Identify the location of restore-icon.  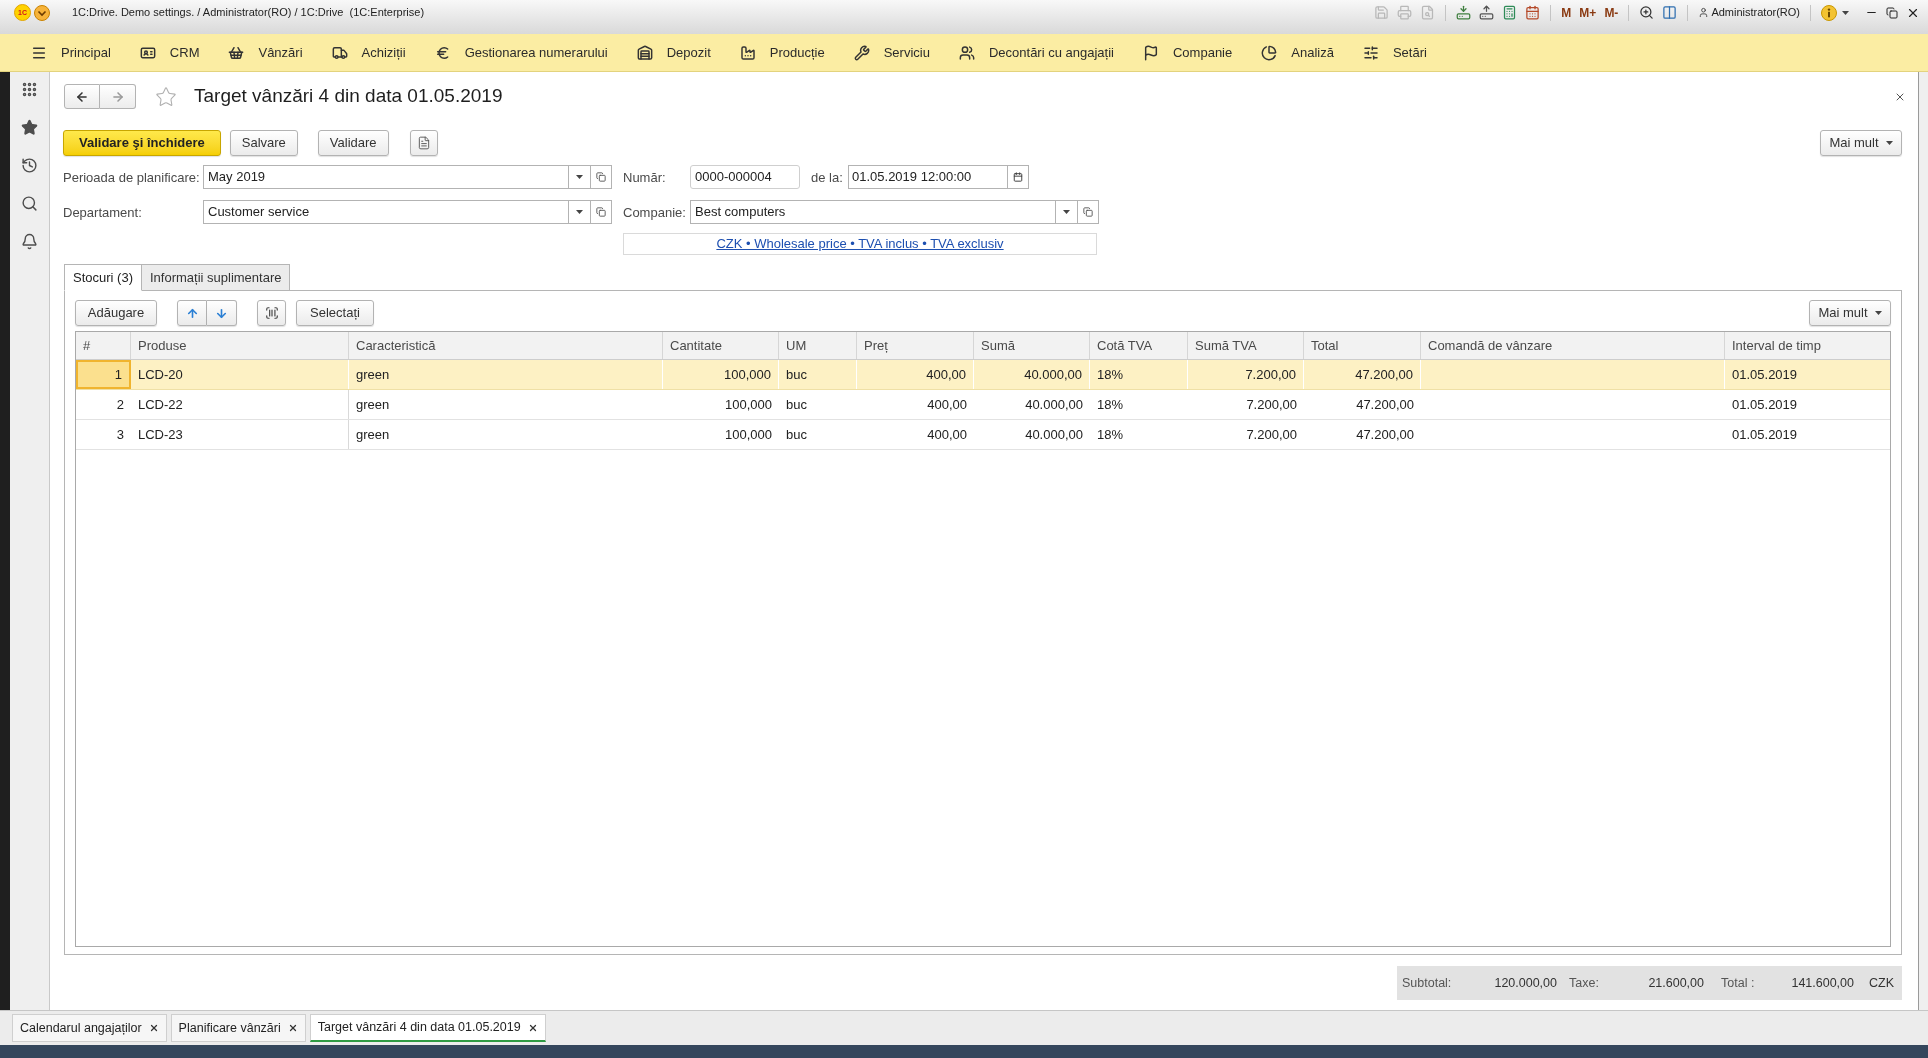
(1892, 12).